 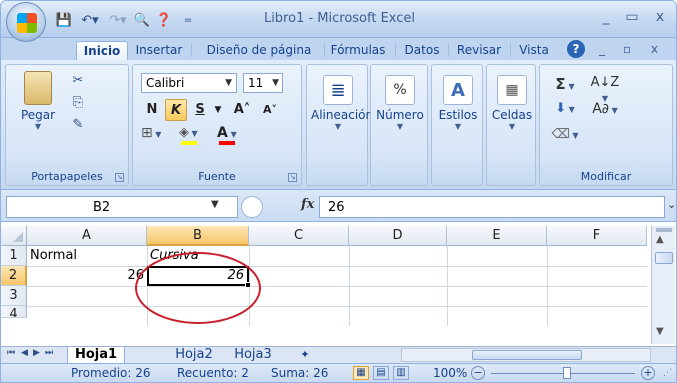 What do you see at coordinates (381, 373) in the screenshot?
I see `page-layout-view-icon: ▤` at bounding box center [381, 373].